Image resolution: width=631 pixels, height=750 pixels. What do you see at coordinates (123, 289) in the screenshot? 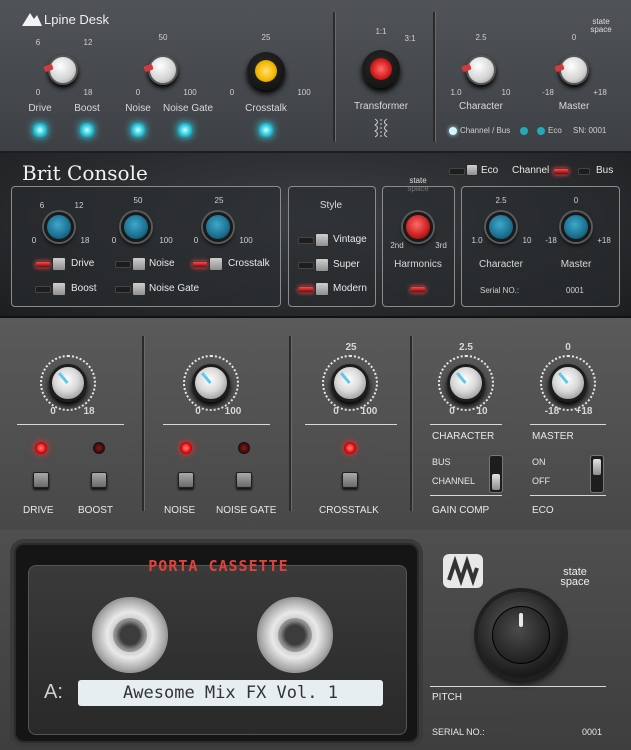
I see `noise-gate-switch` at bounding box center [123, 289].